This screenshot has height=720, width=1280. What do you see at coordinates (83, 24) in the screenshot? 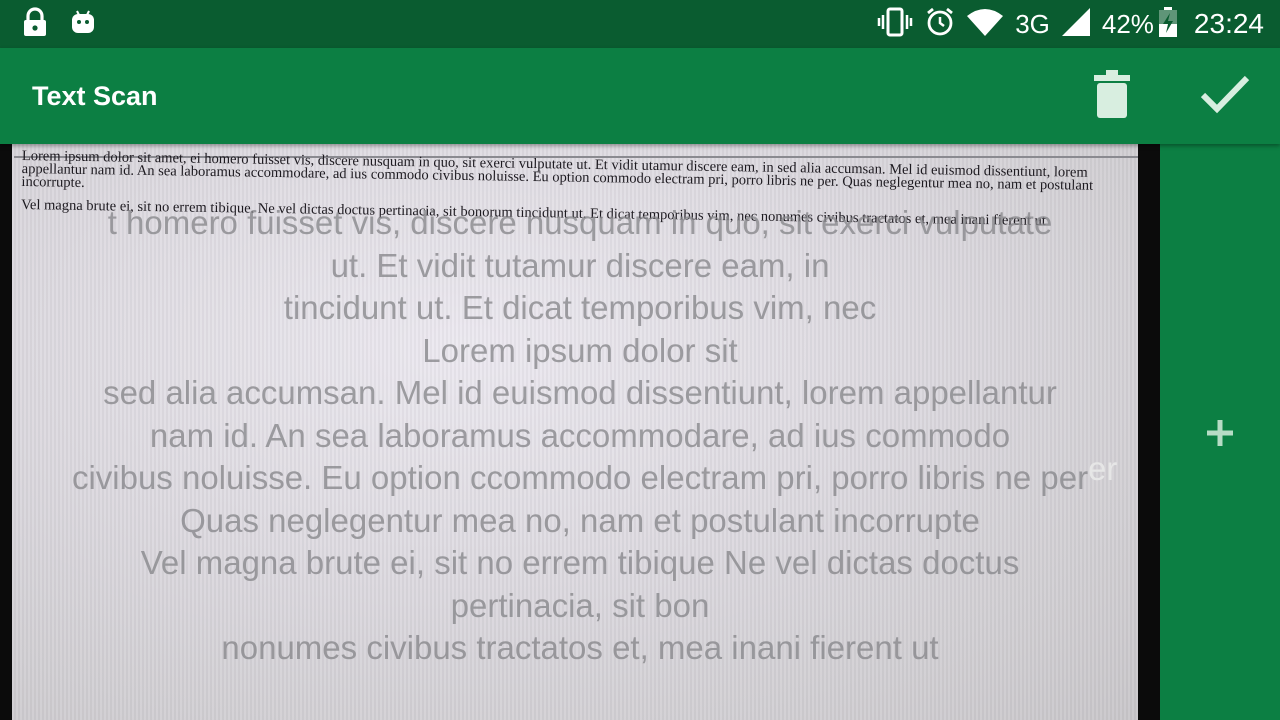
I see `android-icon` at bounding box center [83, 24].